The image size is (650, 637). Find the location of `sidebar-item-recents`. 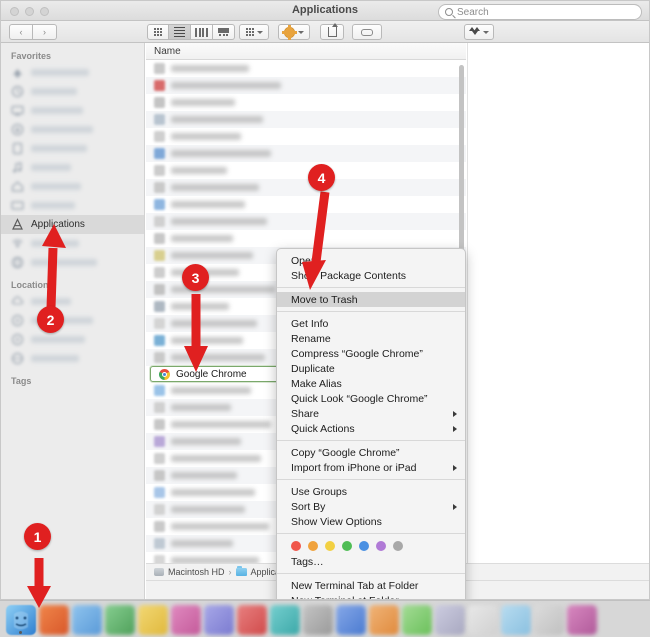

sidebar-item-recents is located at coordinates (72, 91).